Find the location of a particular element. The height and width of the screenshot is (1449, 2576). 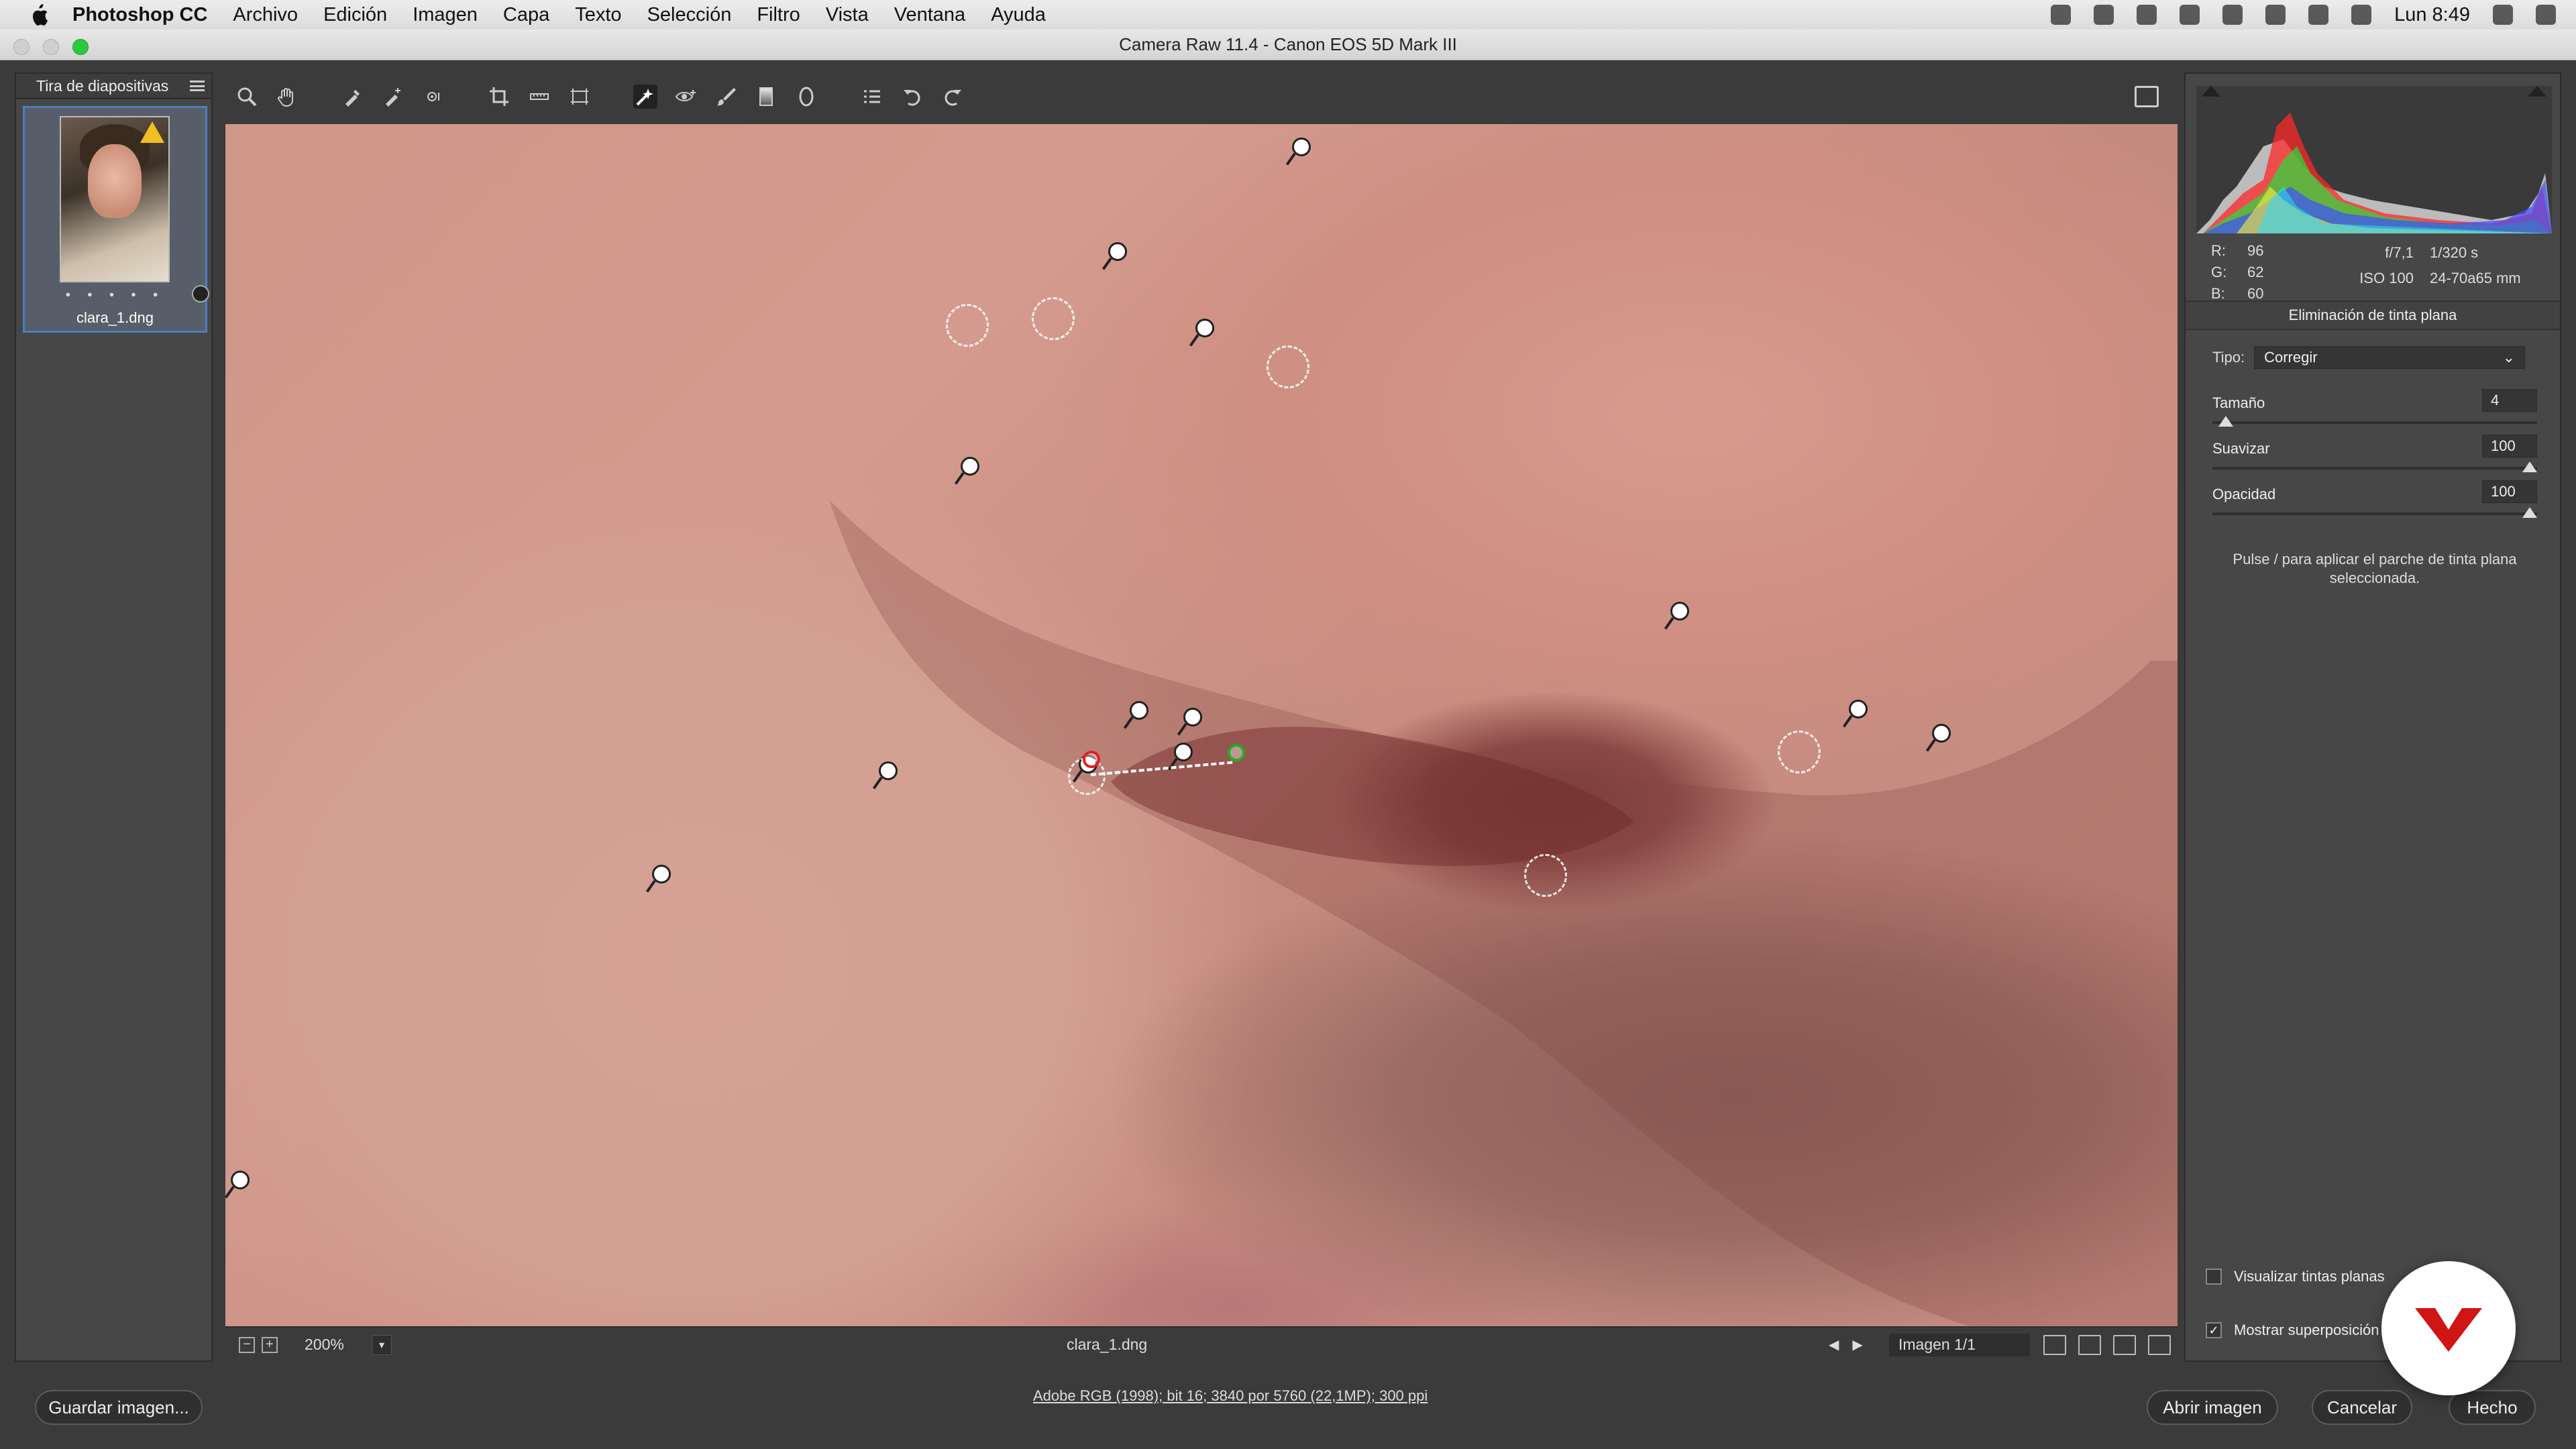

opacity-slider-track is located at coordinates (2374, 514).